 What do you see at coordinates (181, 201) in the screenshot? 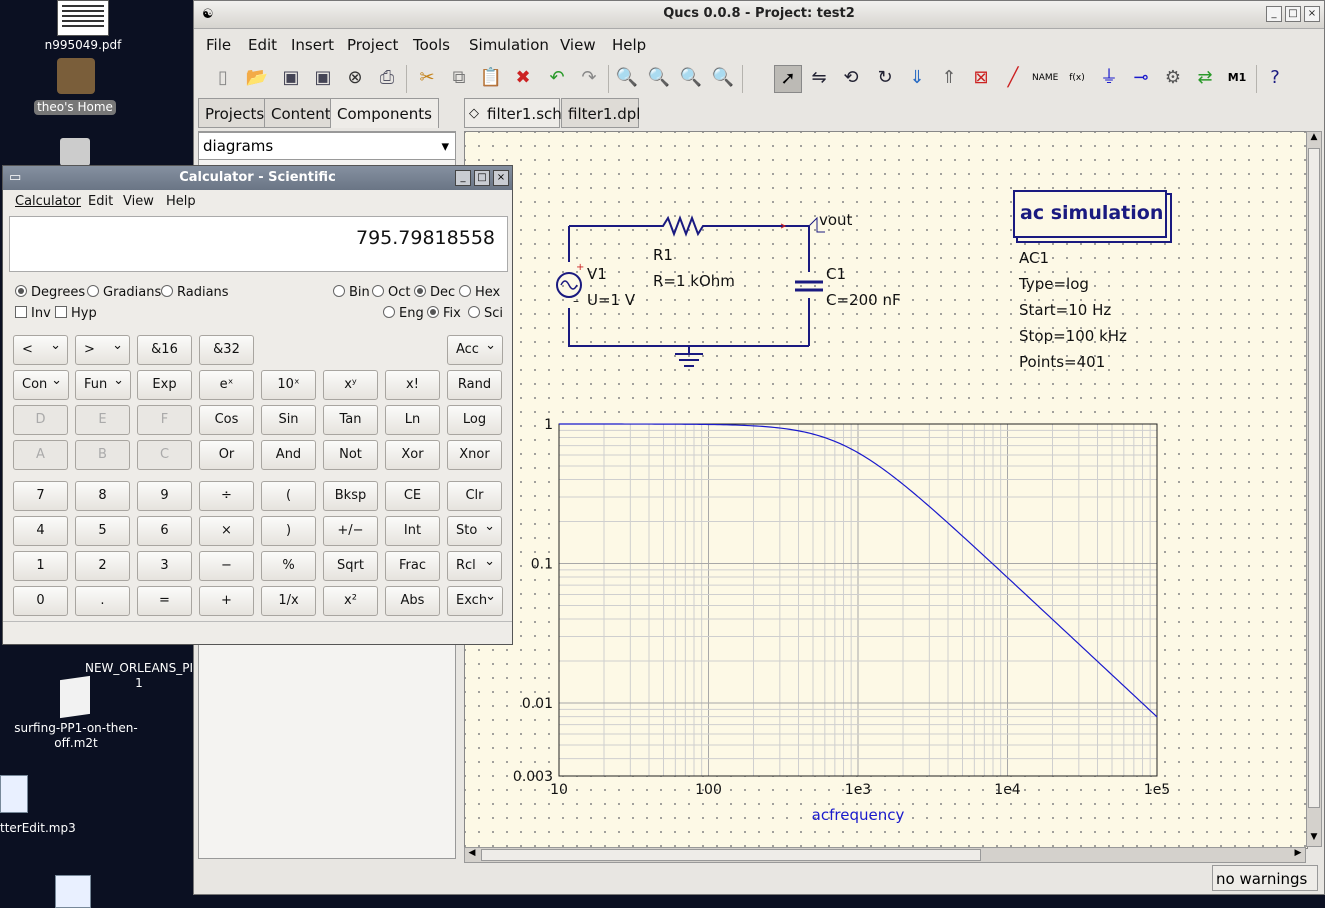
I see `calc-menu-help: Help` at bounding box center [181, 201].